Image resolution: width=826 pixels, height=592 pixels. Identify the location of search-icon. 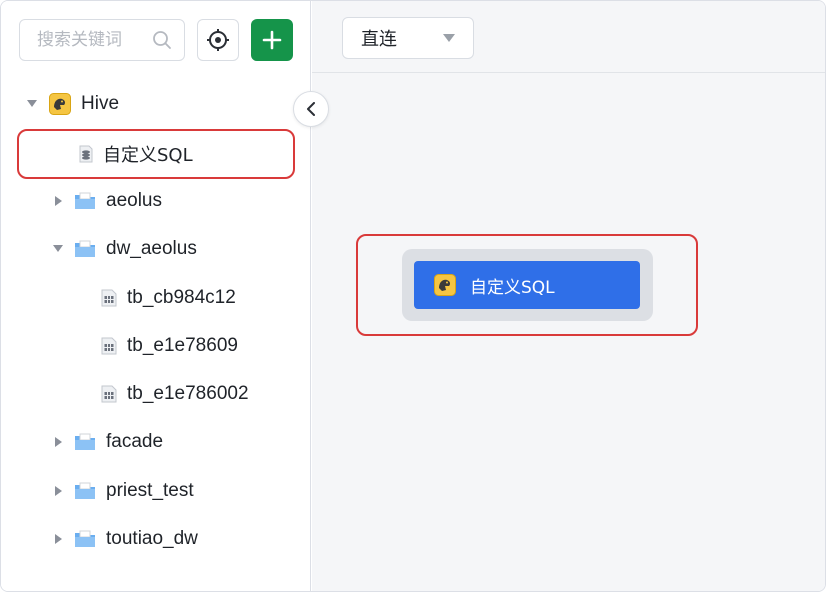
(162, 40).